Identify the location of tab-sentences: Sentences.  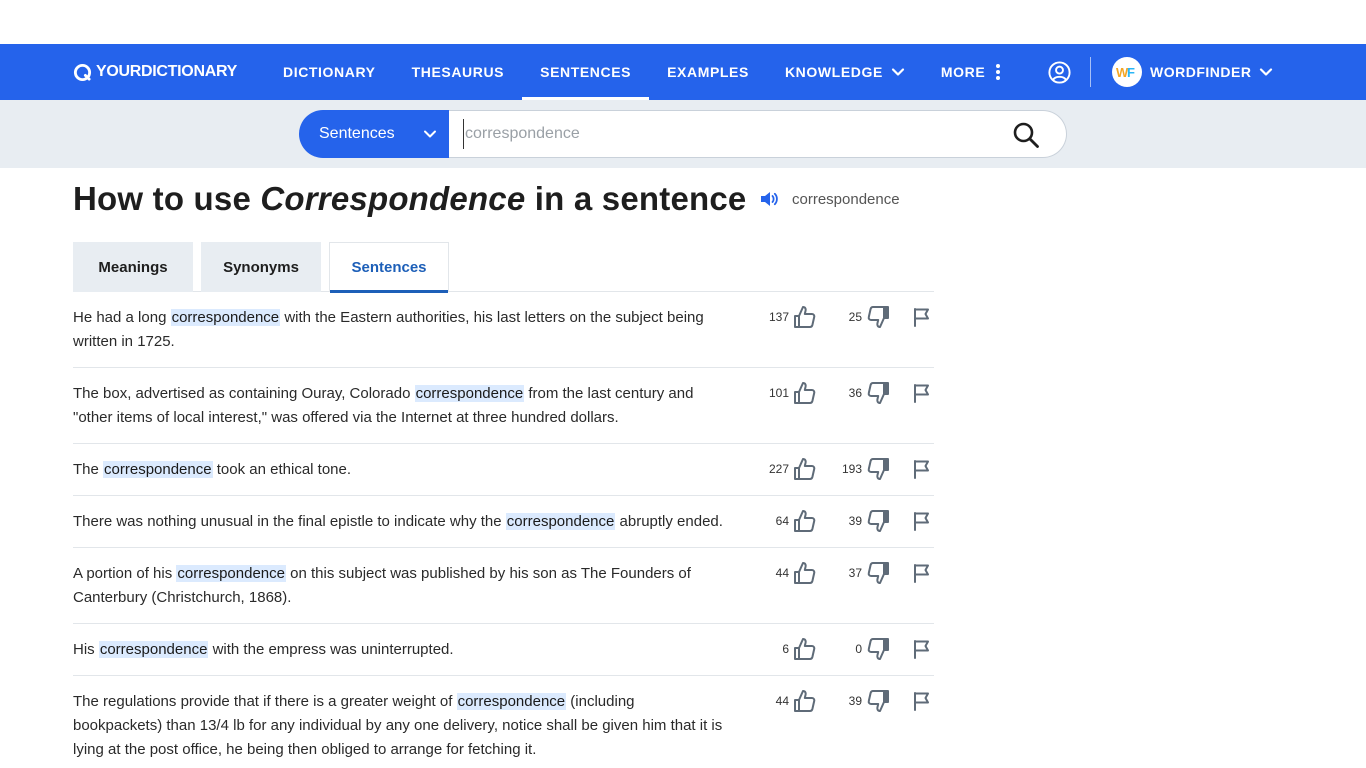
(389, 267).